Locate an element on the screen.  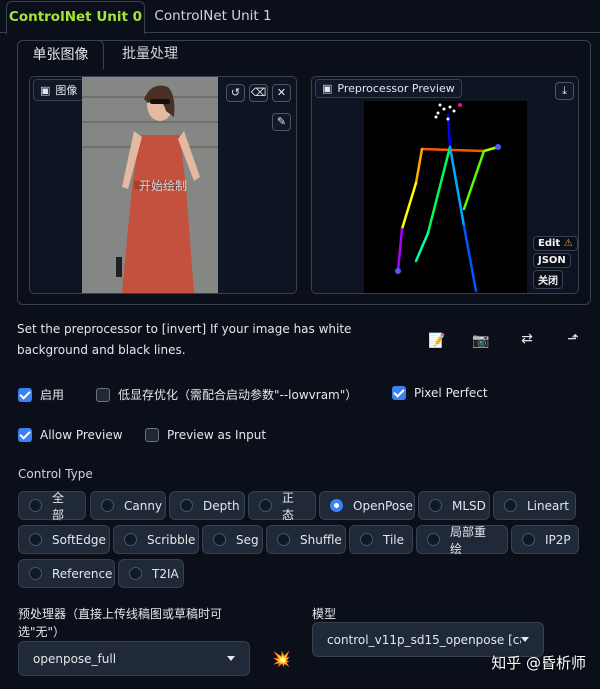
radio-ip2p: IP2P is located at coordinates (545, 539).